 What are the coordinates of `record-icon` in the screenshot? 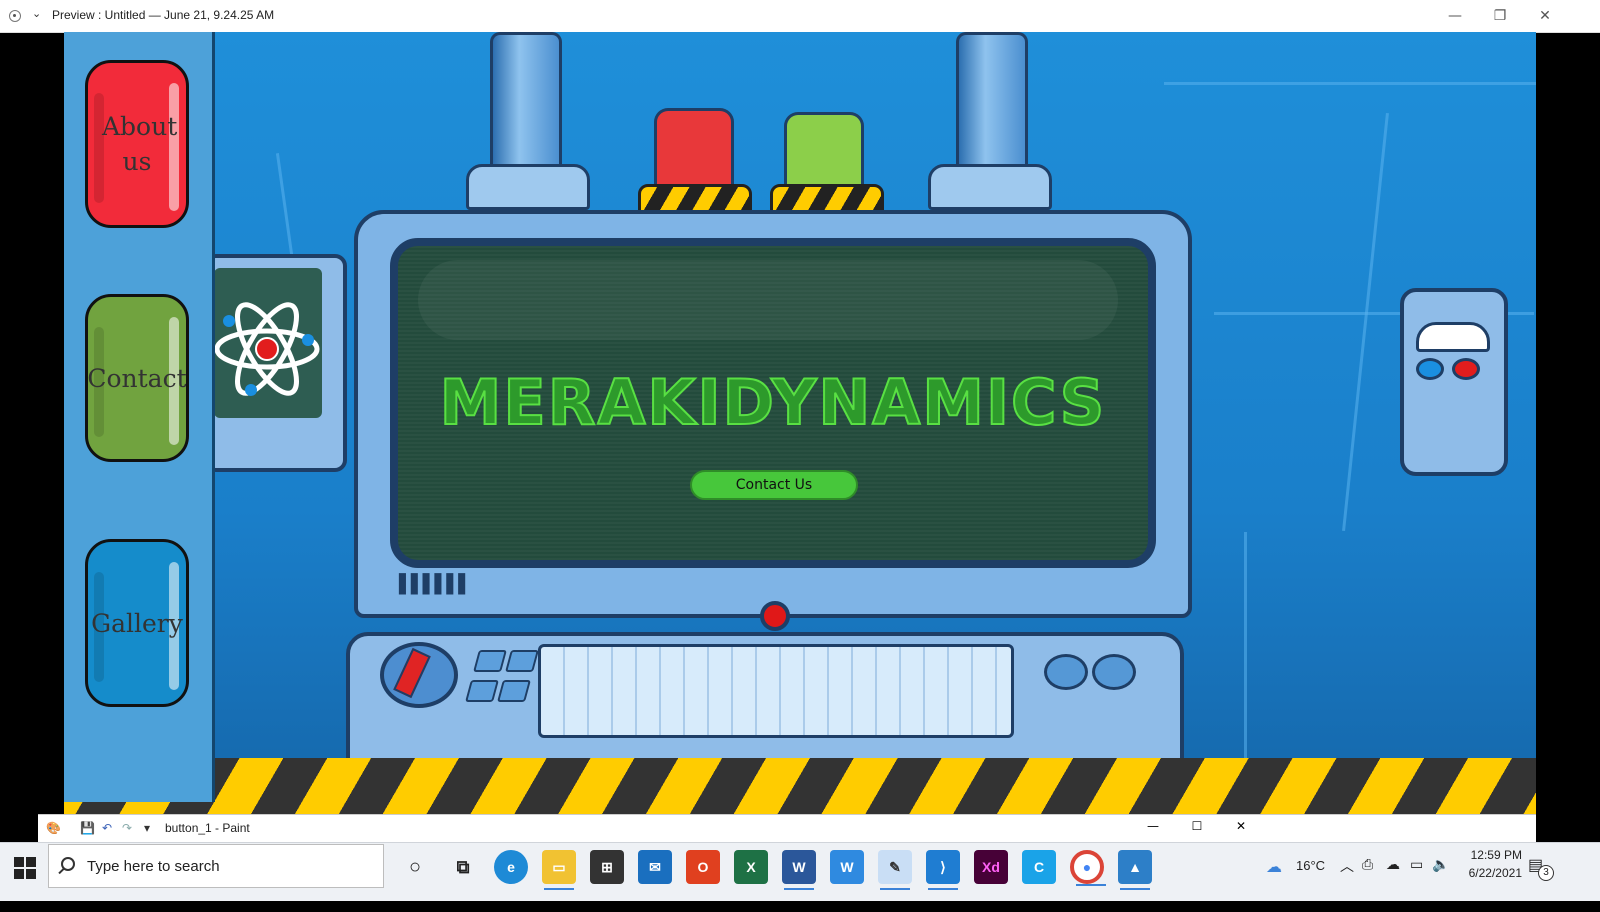 It's located at (15, 16).